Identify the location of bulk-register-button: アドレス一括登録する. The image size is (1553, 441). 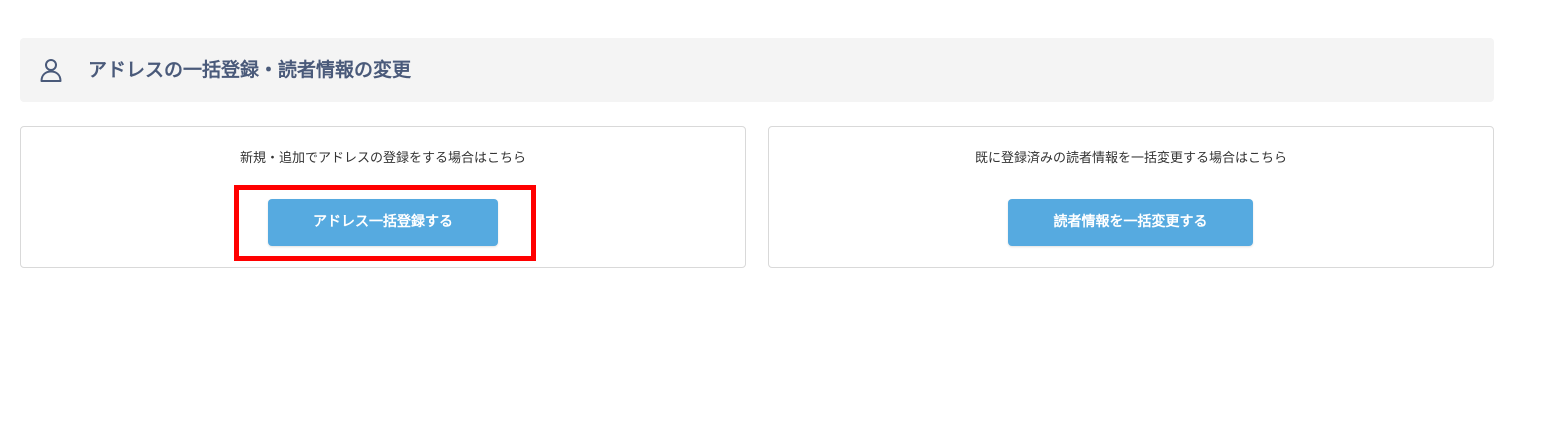
(383, 222).